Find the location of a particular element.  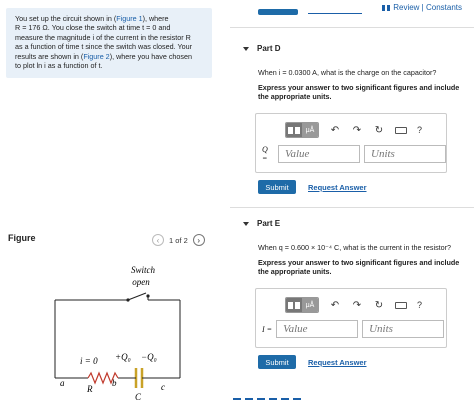

figure-pager: ‹ 1 of 2 › is located at coordinates (178, 240).